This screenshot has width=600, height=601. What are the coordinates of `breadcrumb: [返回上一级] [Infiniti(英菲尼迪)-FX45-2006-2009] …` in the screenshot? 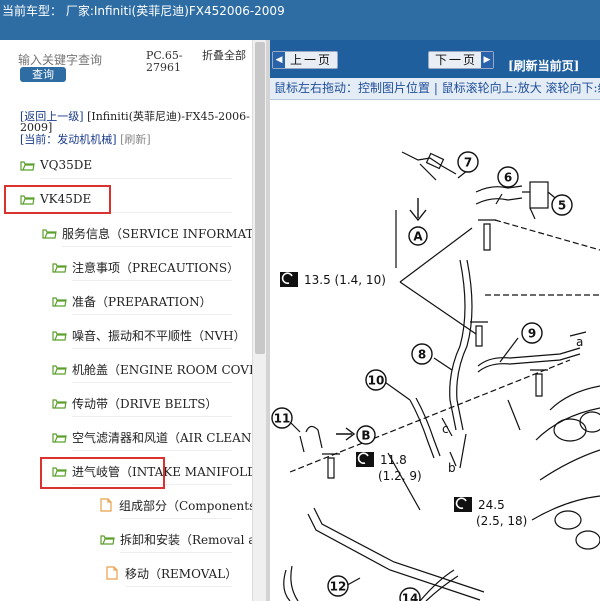 It's located at (135, 128).